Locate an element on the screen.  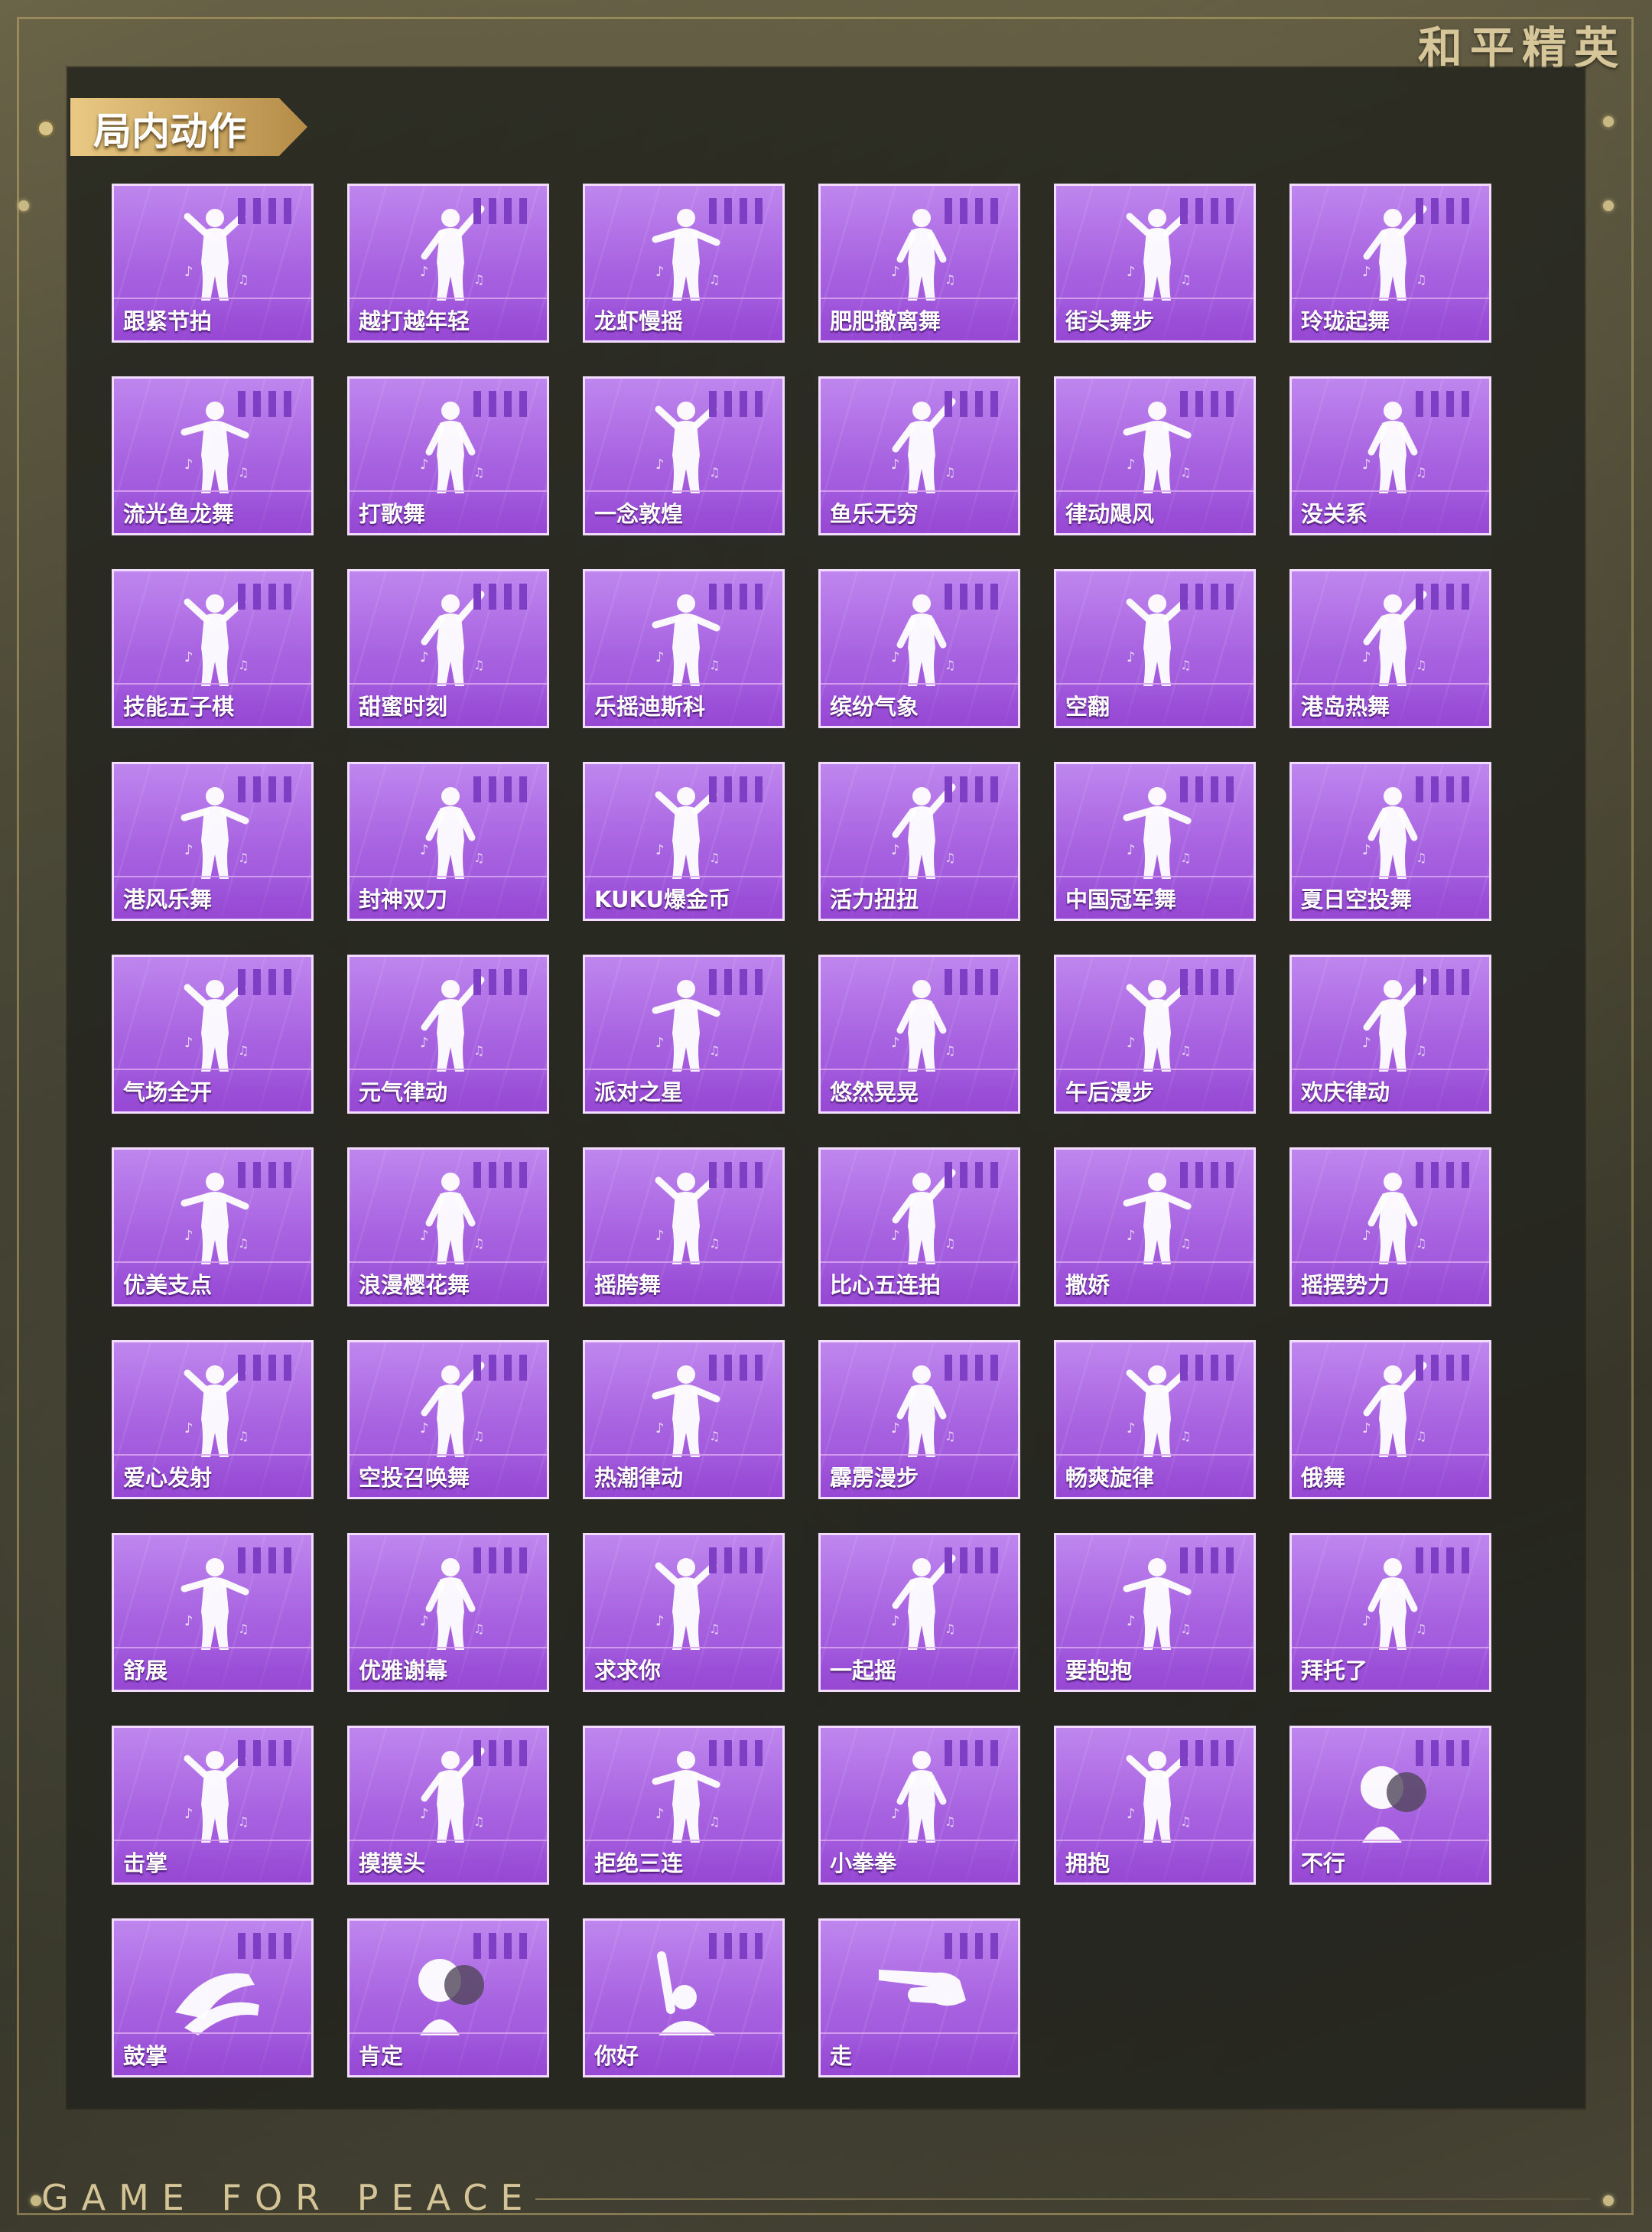
emote-card: ♪ ♫ 甜蜜时刻 is located at coordinates (448, 648).